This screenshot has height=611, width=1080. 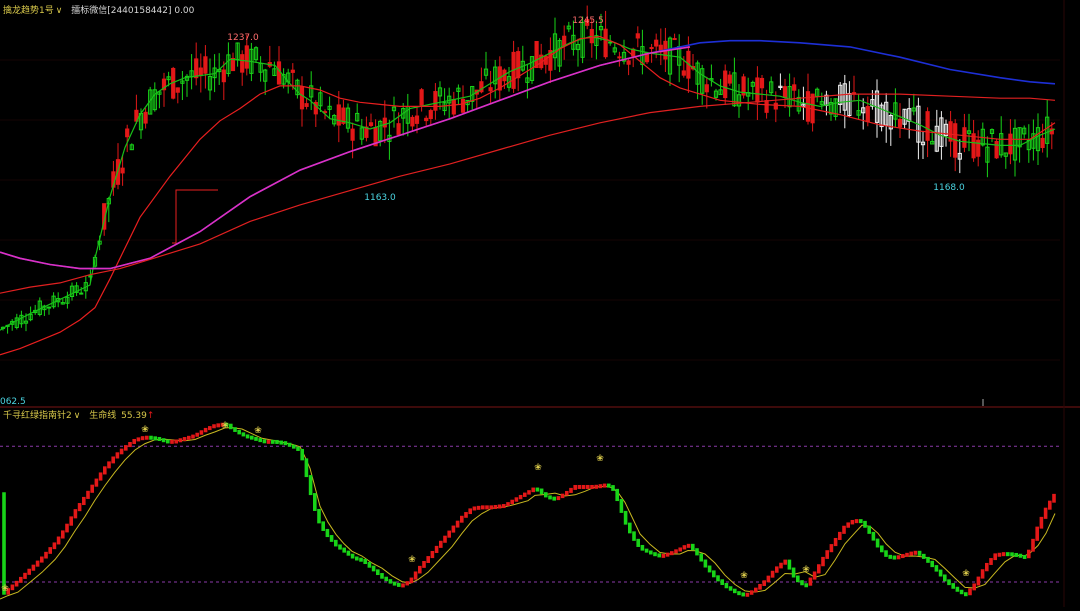 What do you see at coordinates (28, 11) in the screenshot?
I see `indicator-title: 擒龙趋势1号` at bounding box center [28, 11].